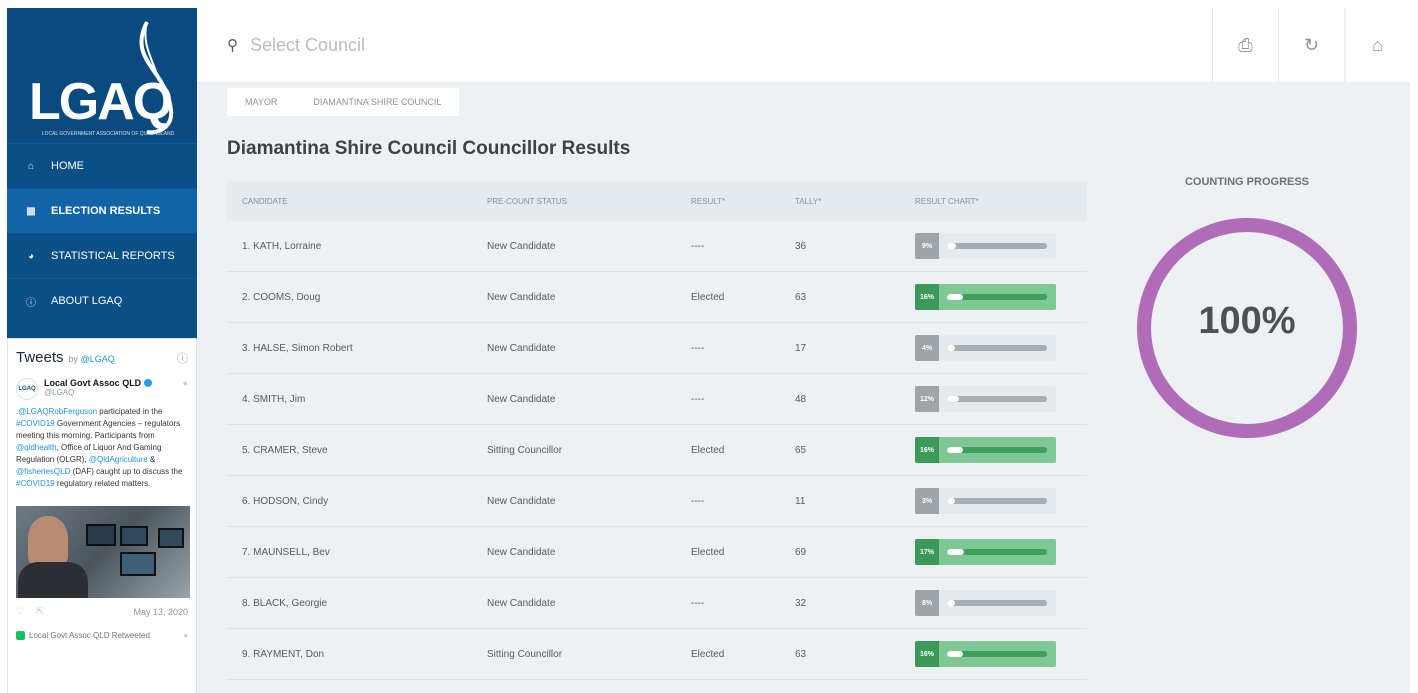  I want to click on result-chart-cell: 4%, so click(1001, 348).